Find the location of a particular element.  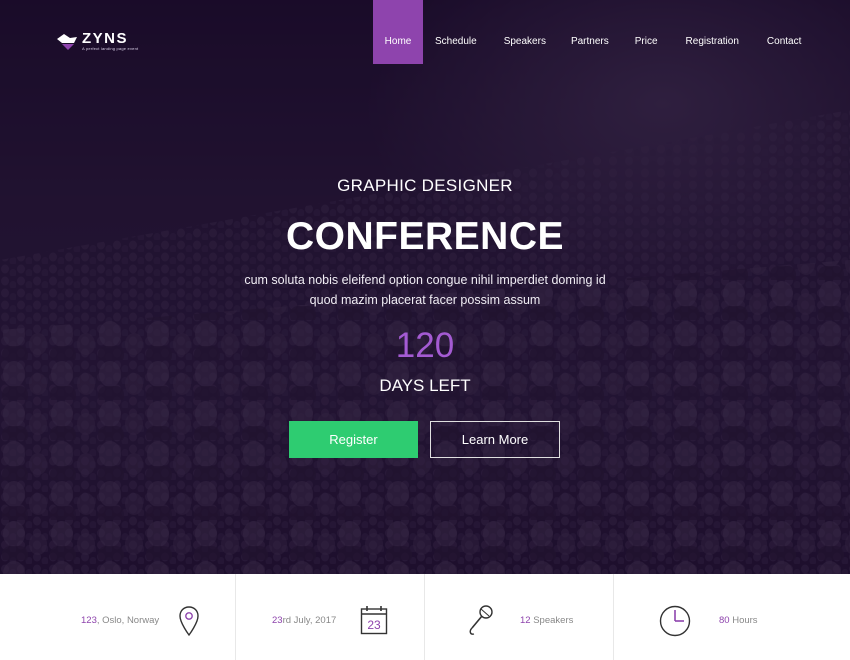

info-location: 123, Oslo, Norway is located at coordinates (118, 617).